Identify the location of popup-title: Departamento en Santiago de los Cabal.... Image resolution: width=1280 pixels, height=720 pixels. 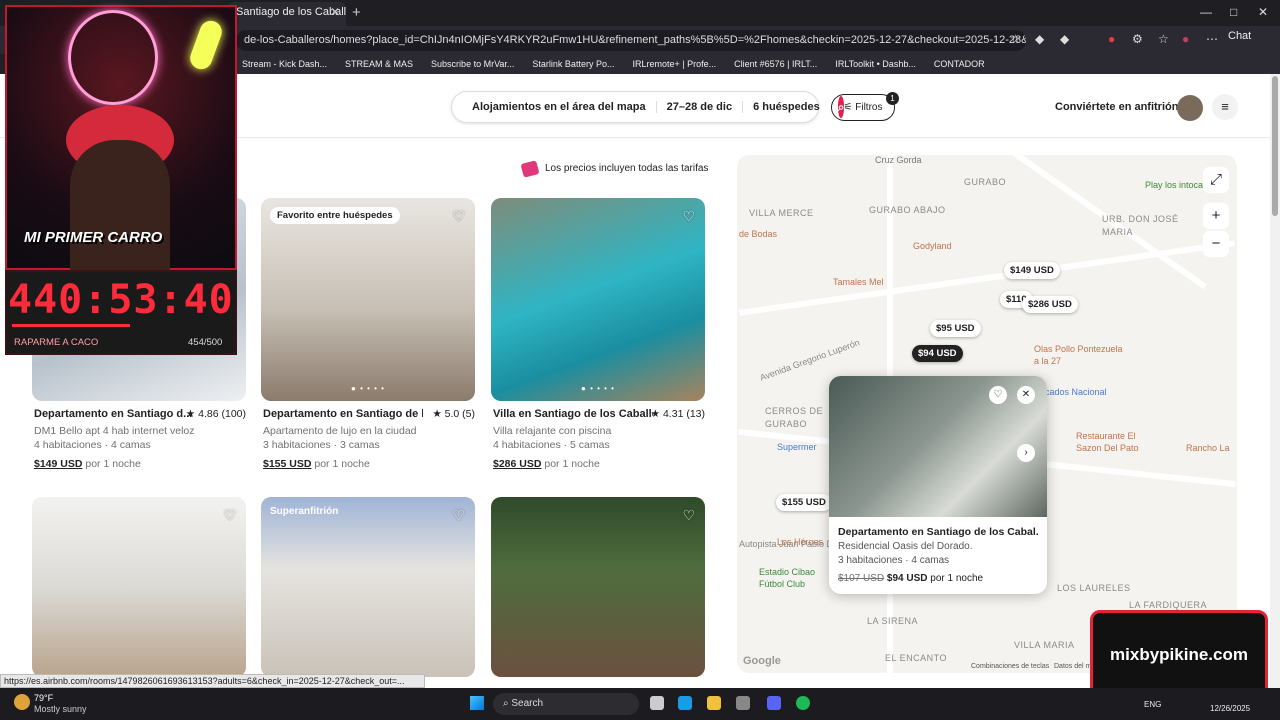
(938, 532).